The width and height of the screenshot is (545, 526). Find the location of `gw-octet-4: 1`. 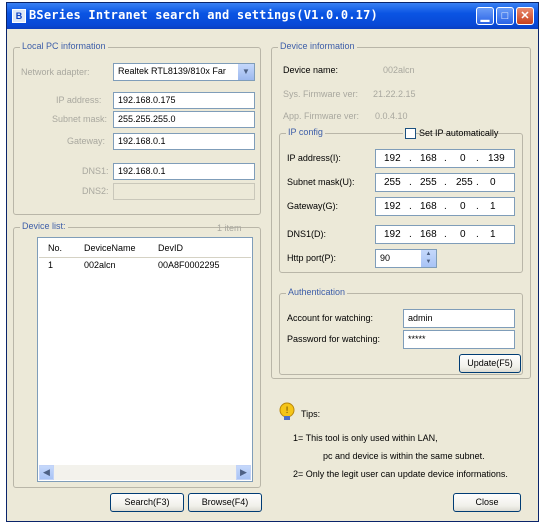

gw-octet-4: 1 is located at coordinates (493, 206).